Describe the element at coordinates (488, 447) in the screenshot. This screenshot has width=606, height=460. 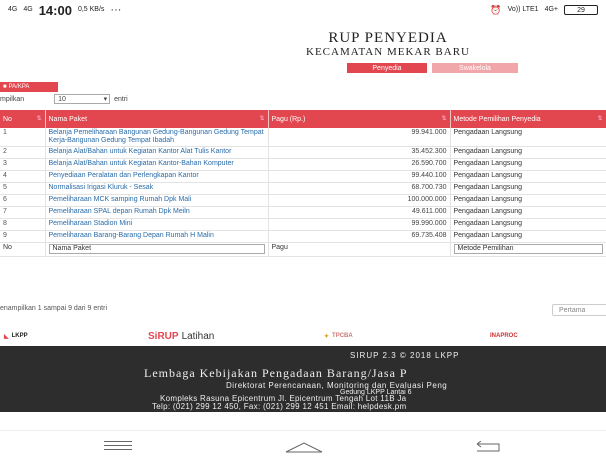
I see `back-icon` at that location.